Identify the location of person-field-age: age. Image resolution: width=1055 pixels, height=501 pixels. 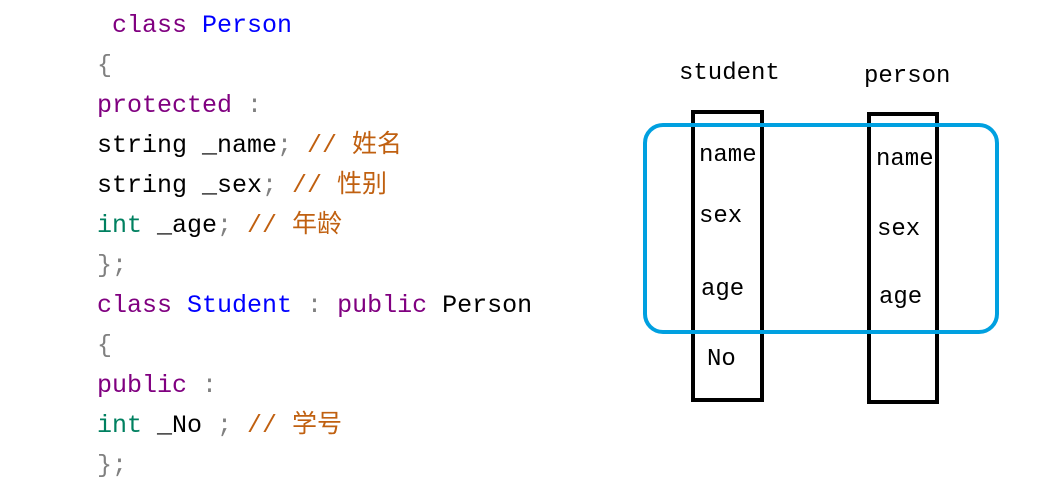
(901, 297).